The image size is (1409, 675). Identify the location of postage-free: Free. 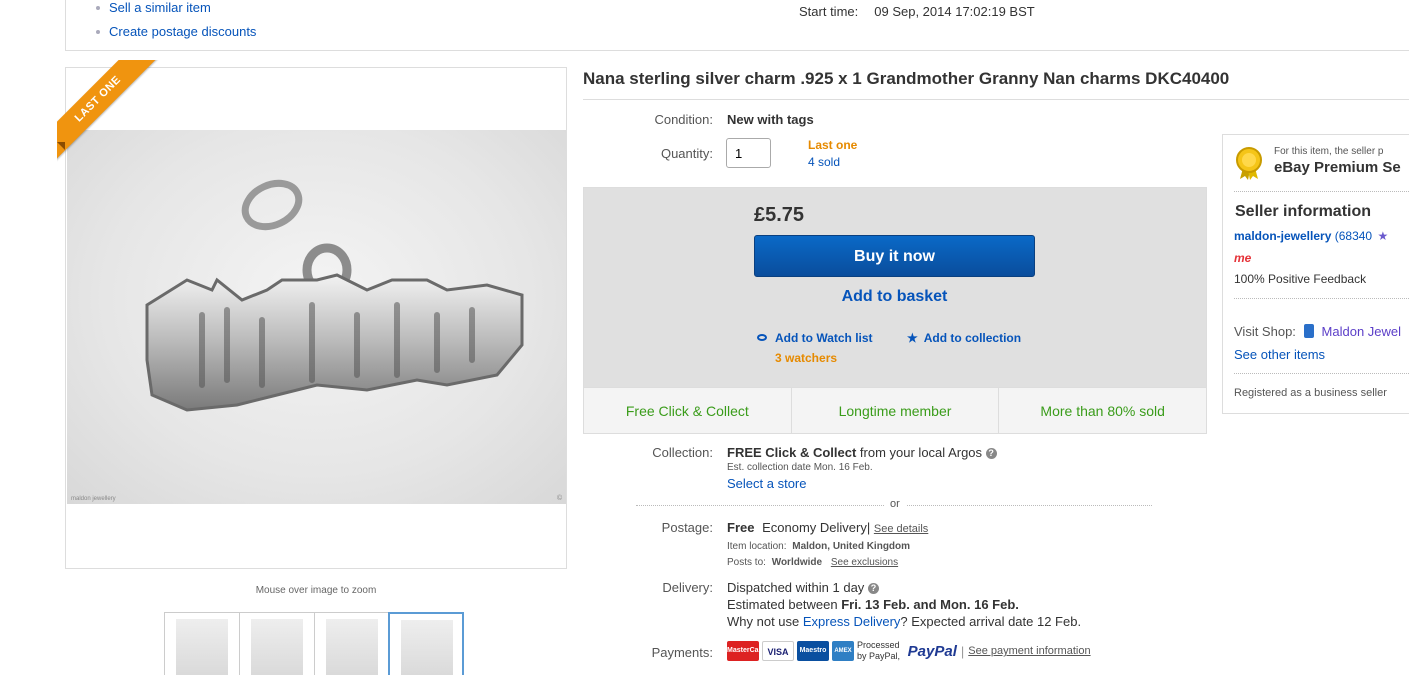
(741, 527).